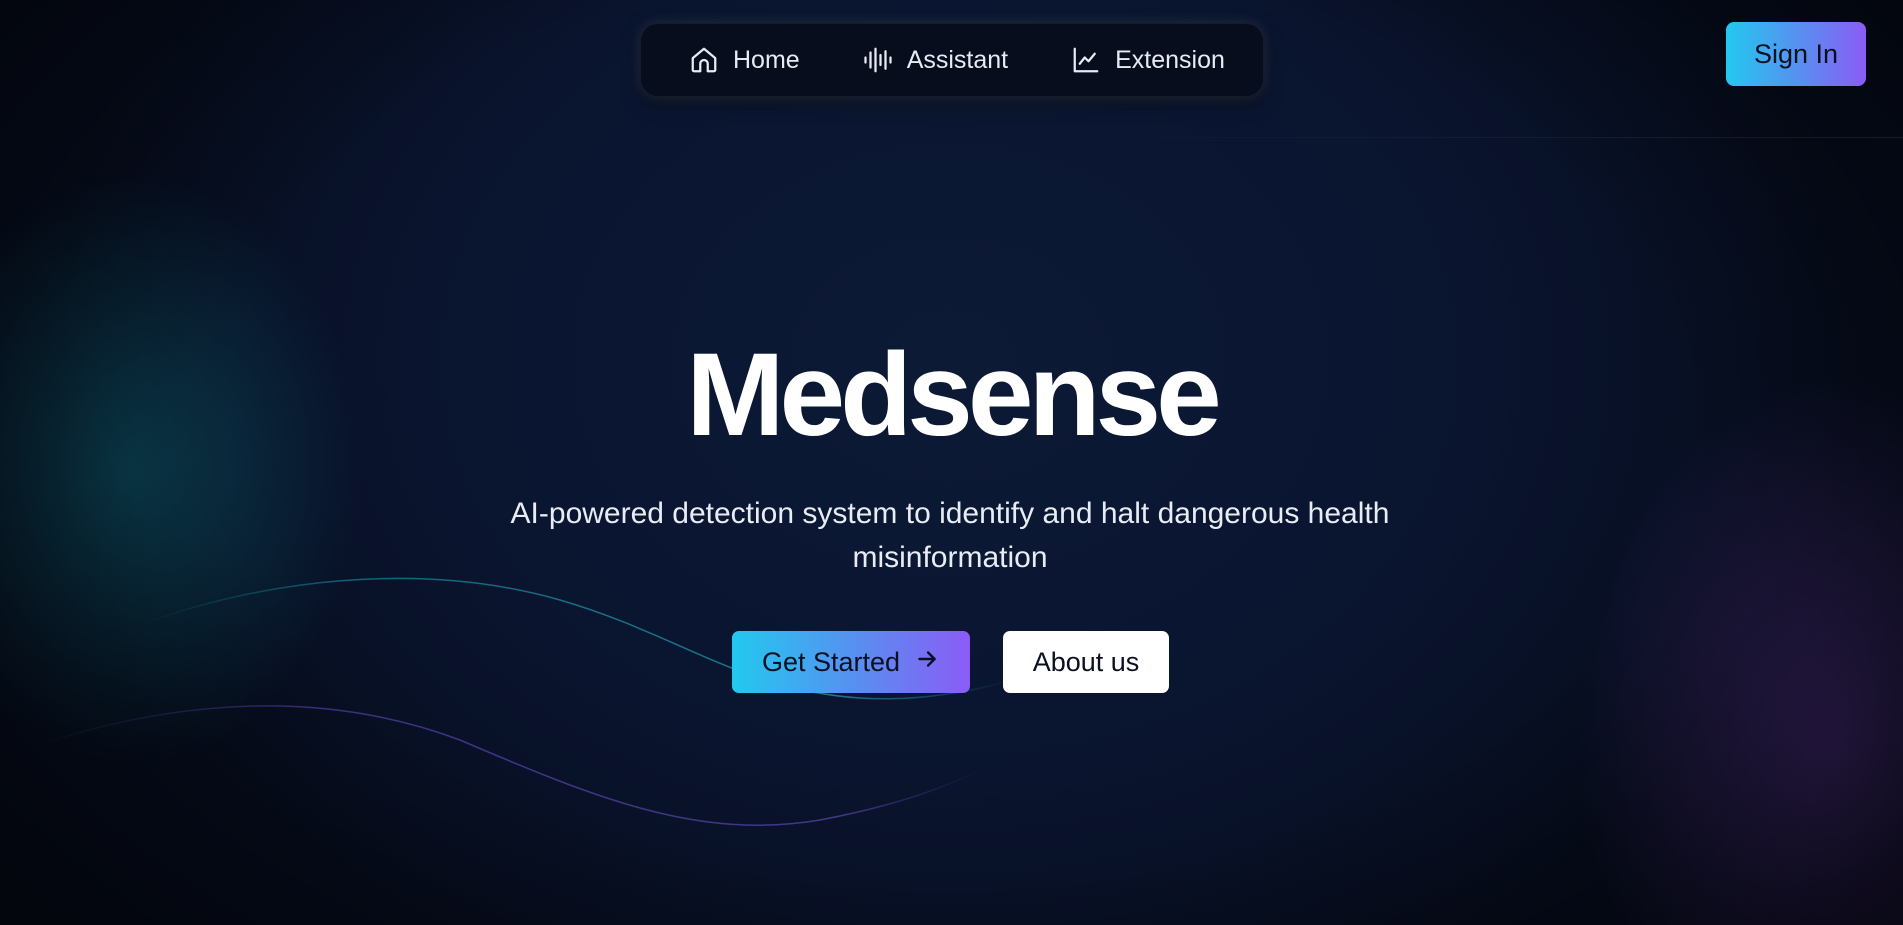  I want to click on about-us-button: About us, so click(1086, 662).